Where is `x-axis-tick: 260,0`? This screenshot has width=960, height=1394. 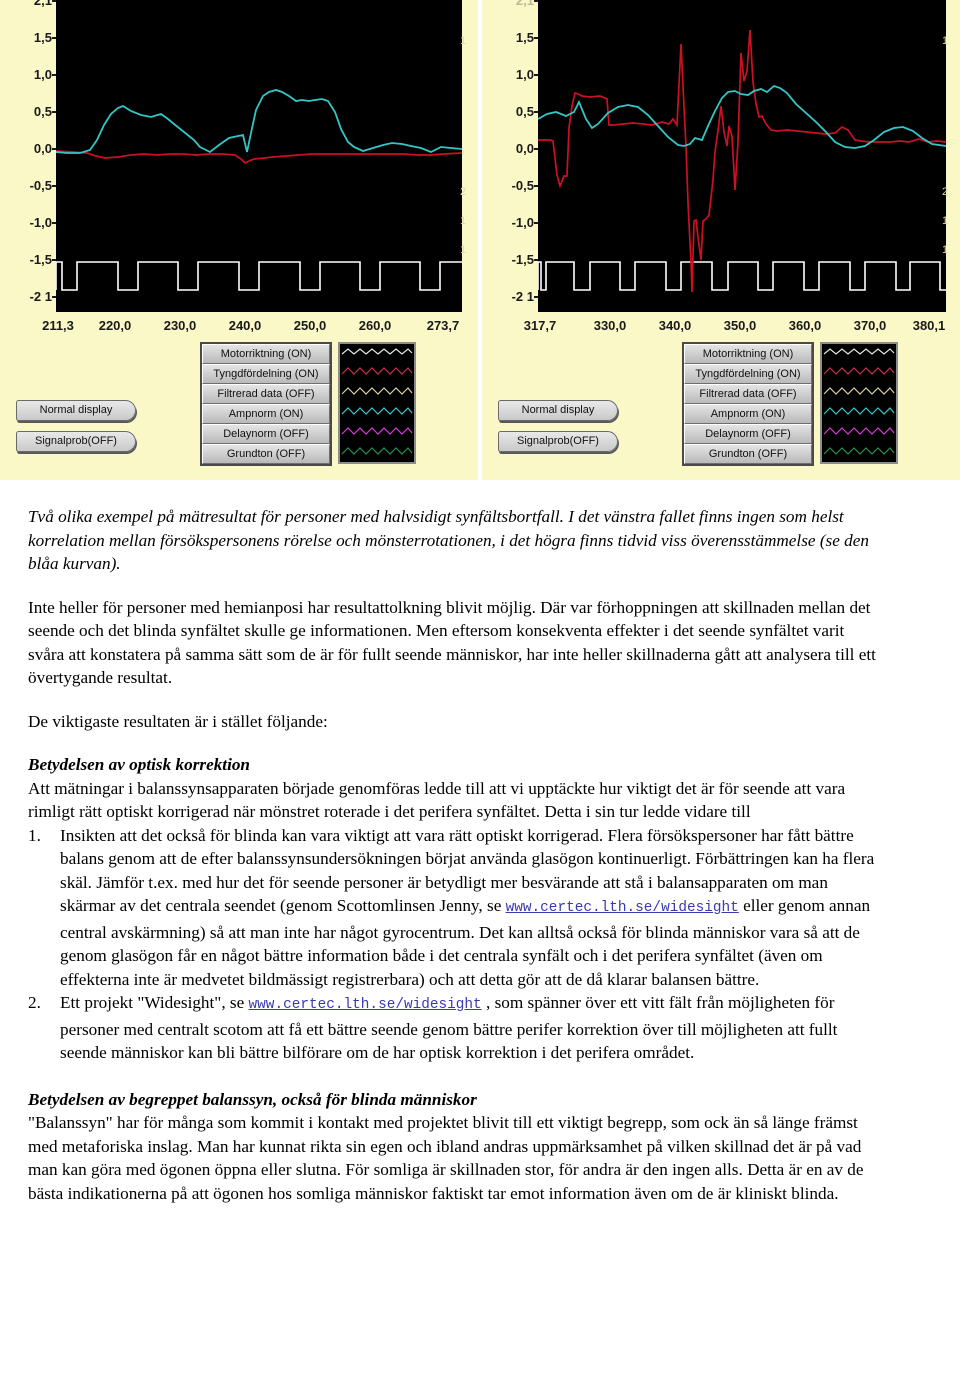 x-axis-tick: 260,0 is located at coordinates (375, 325).